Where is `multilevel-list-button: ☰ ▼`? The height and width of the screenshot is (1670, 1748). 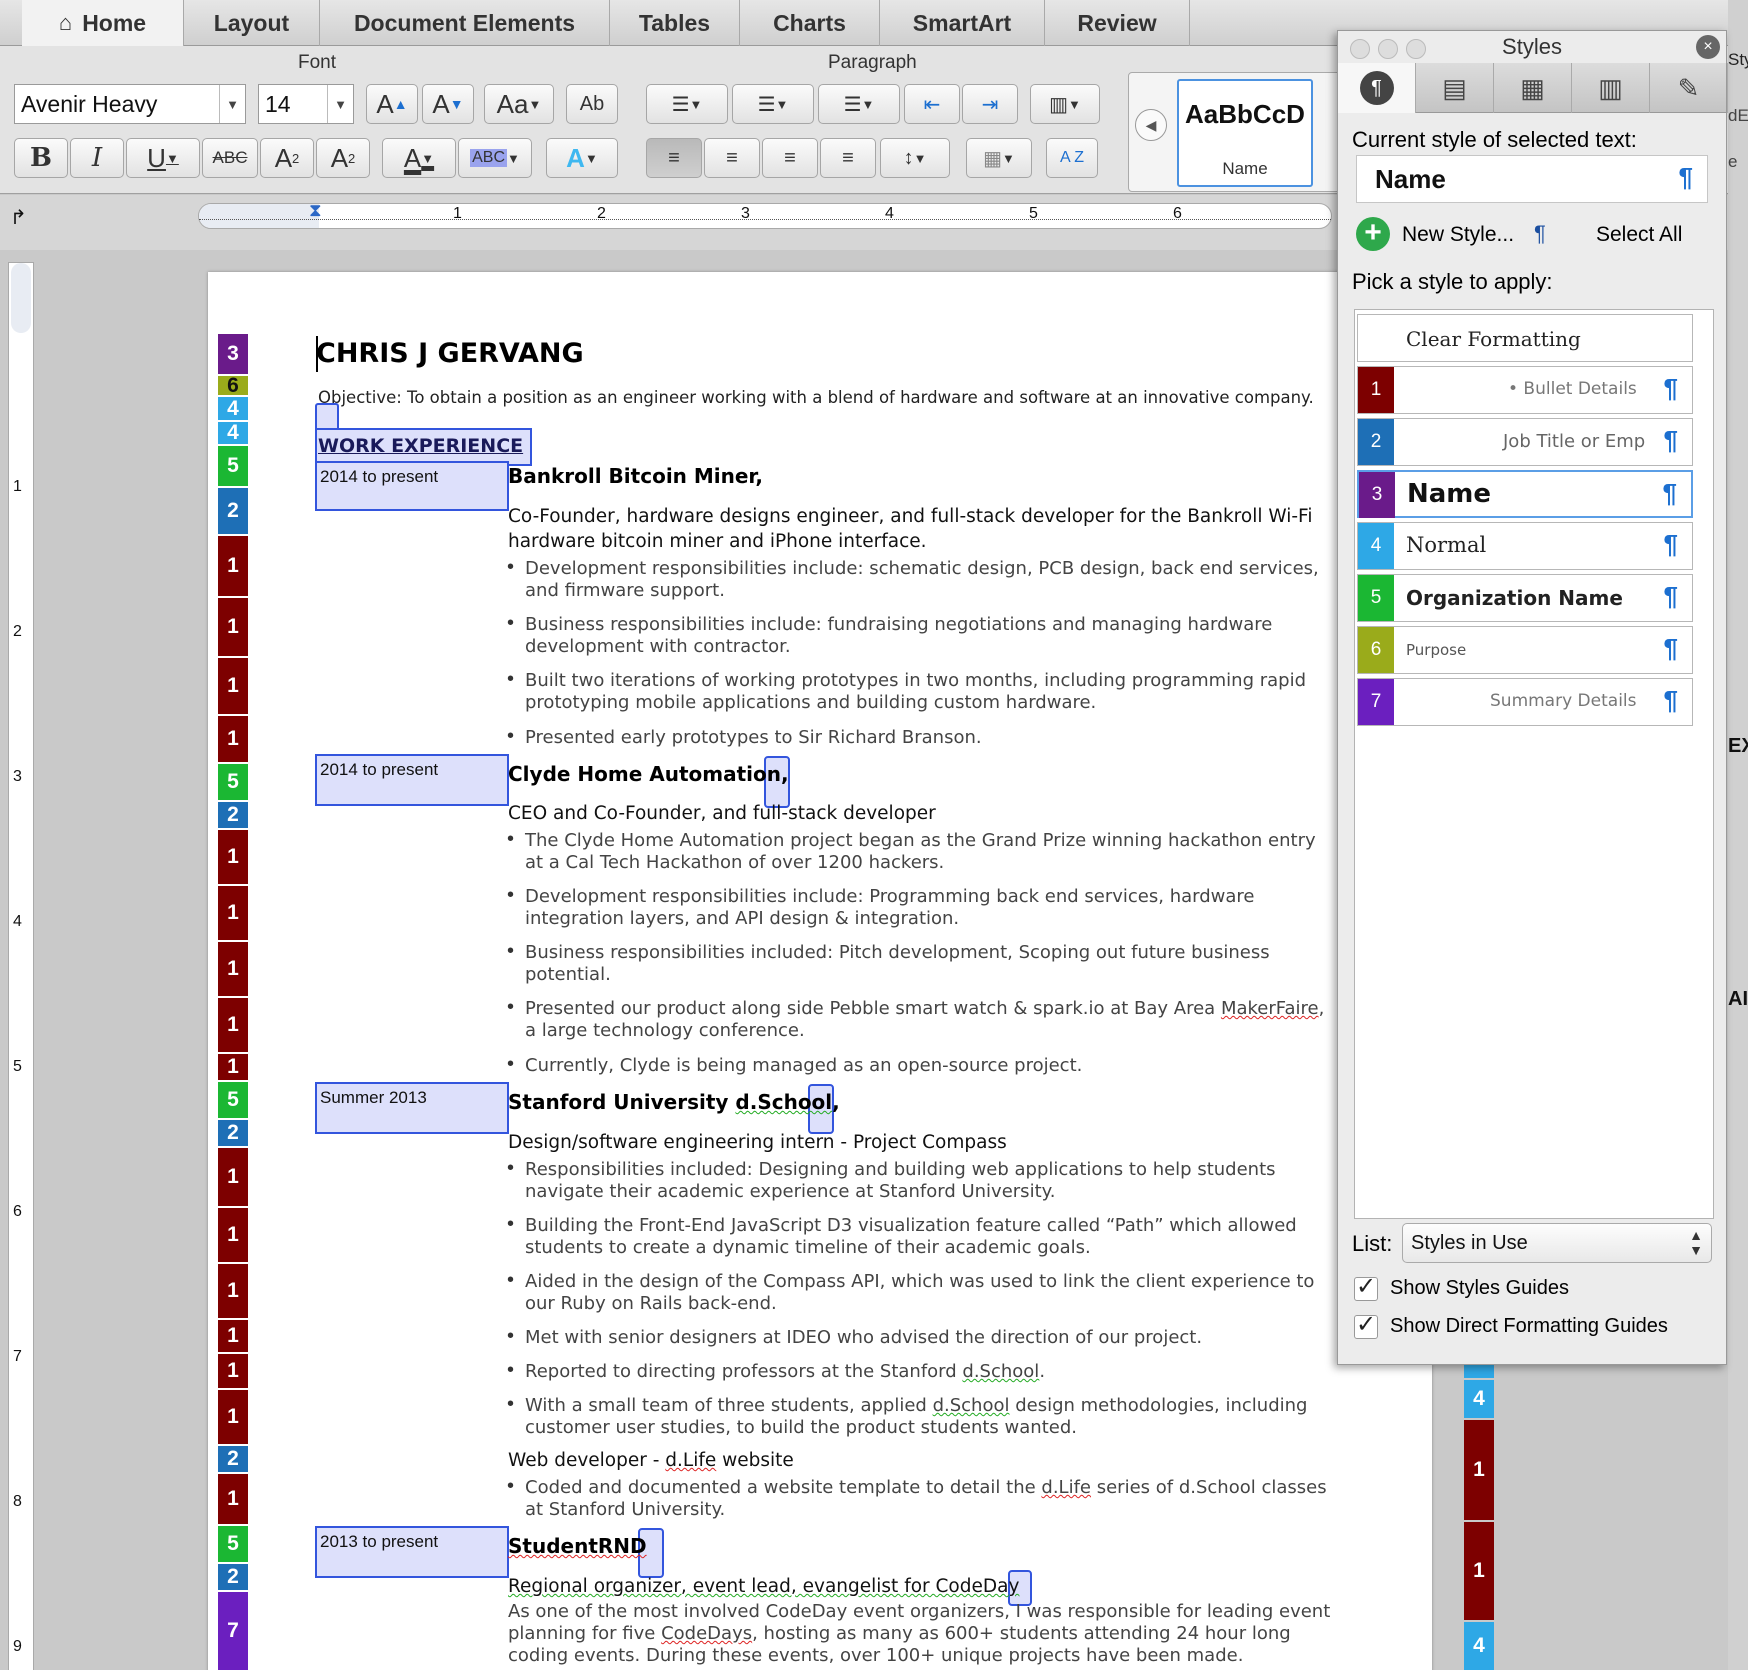
multilevel-list-button: ☰ ▼ is located at coordinates (859, 104).